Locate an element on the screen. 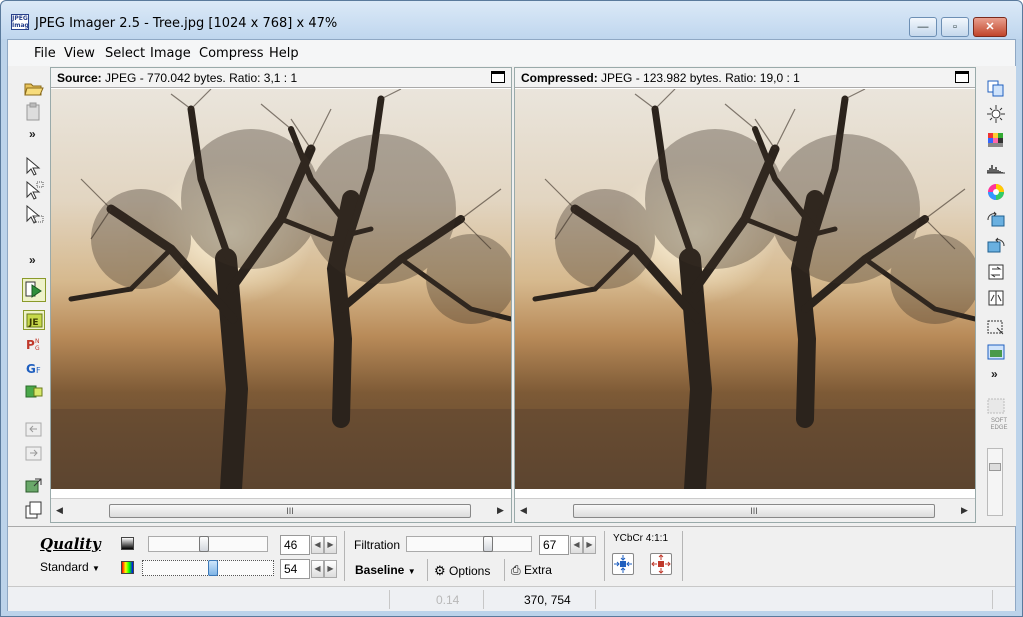 This screenshot has height=617, width=1023. png-format-icon: PNG is located at coordinates (34, 344).